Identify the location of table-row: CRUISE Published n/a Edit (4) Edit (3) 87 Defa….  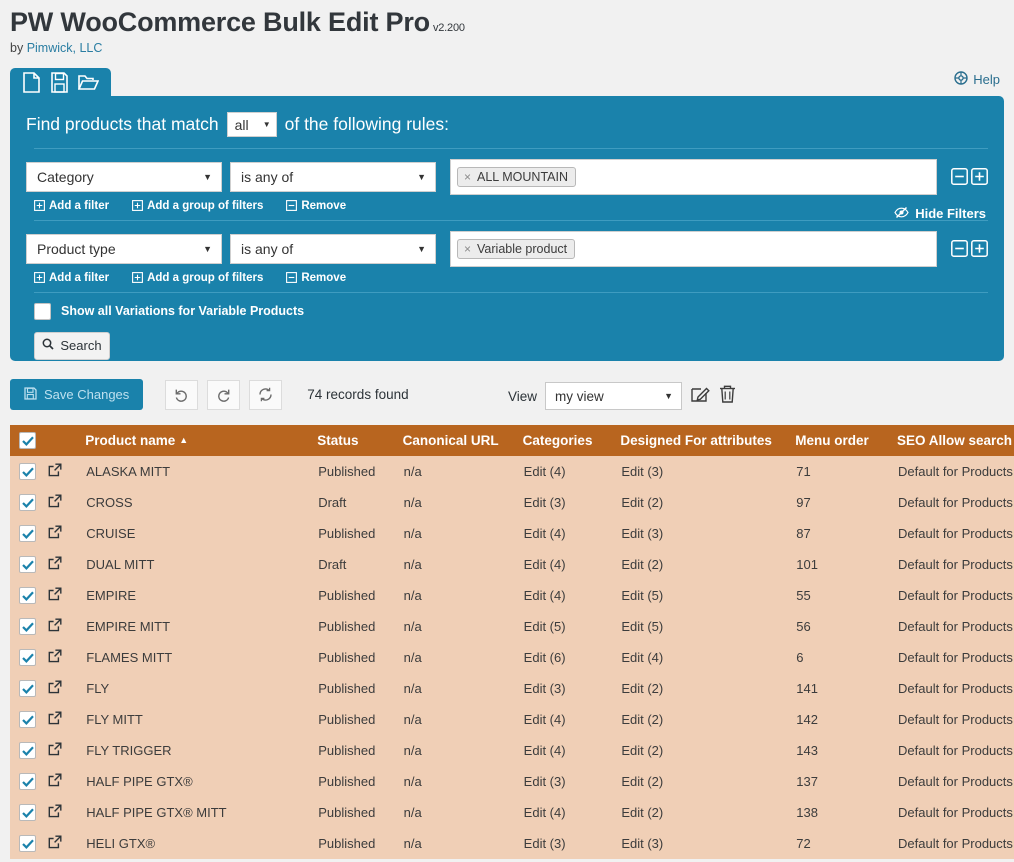
(512, 533).